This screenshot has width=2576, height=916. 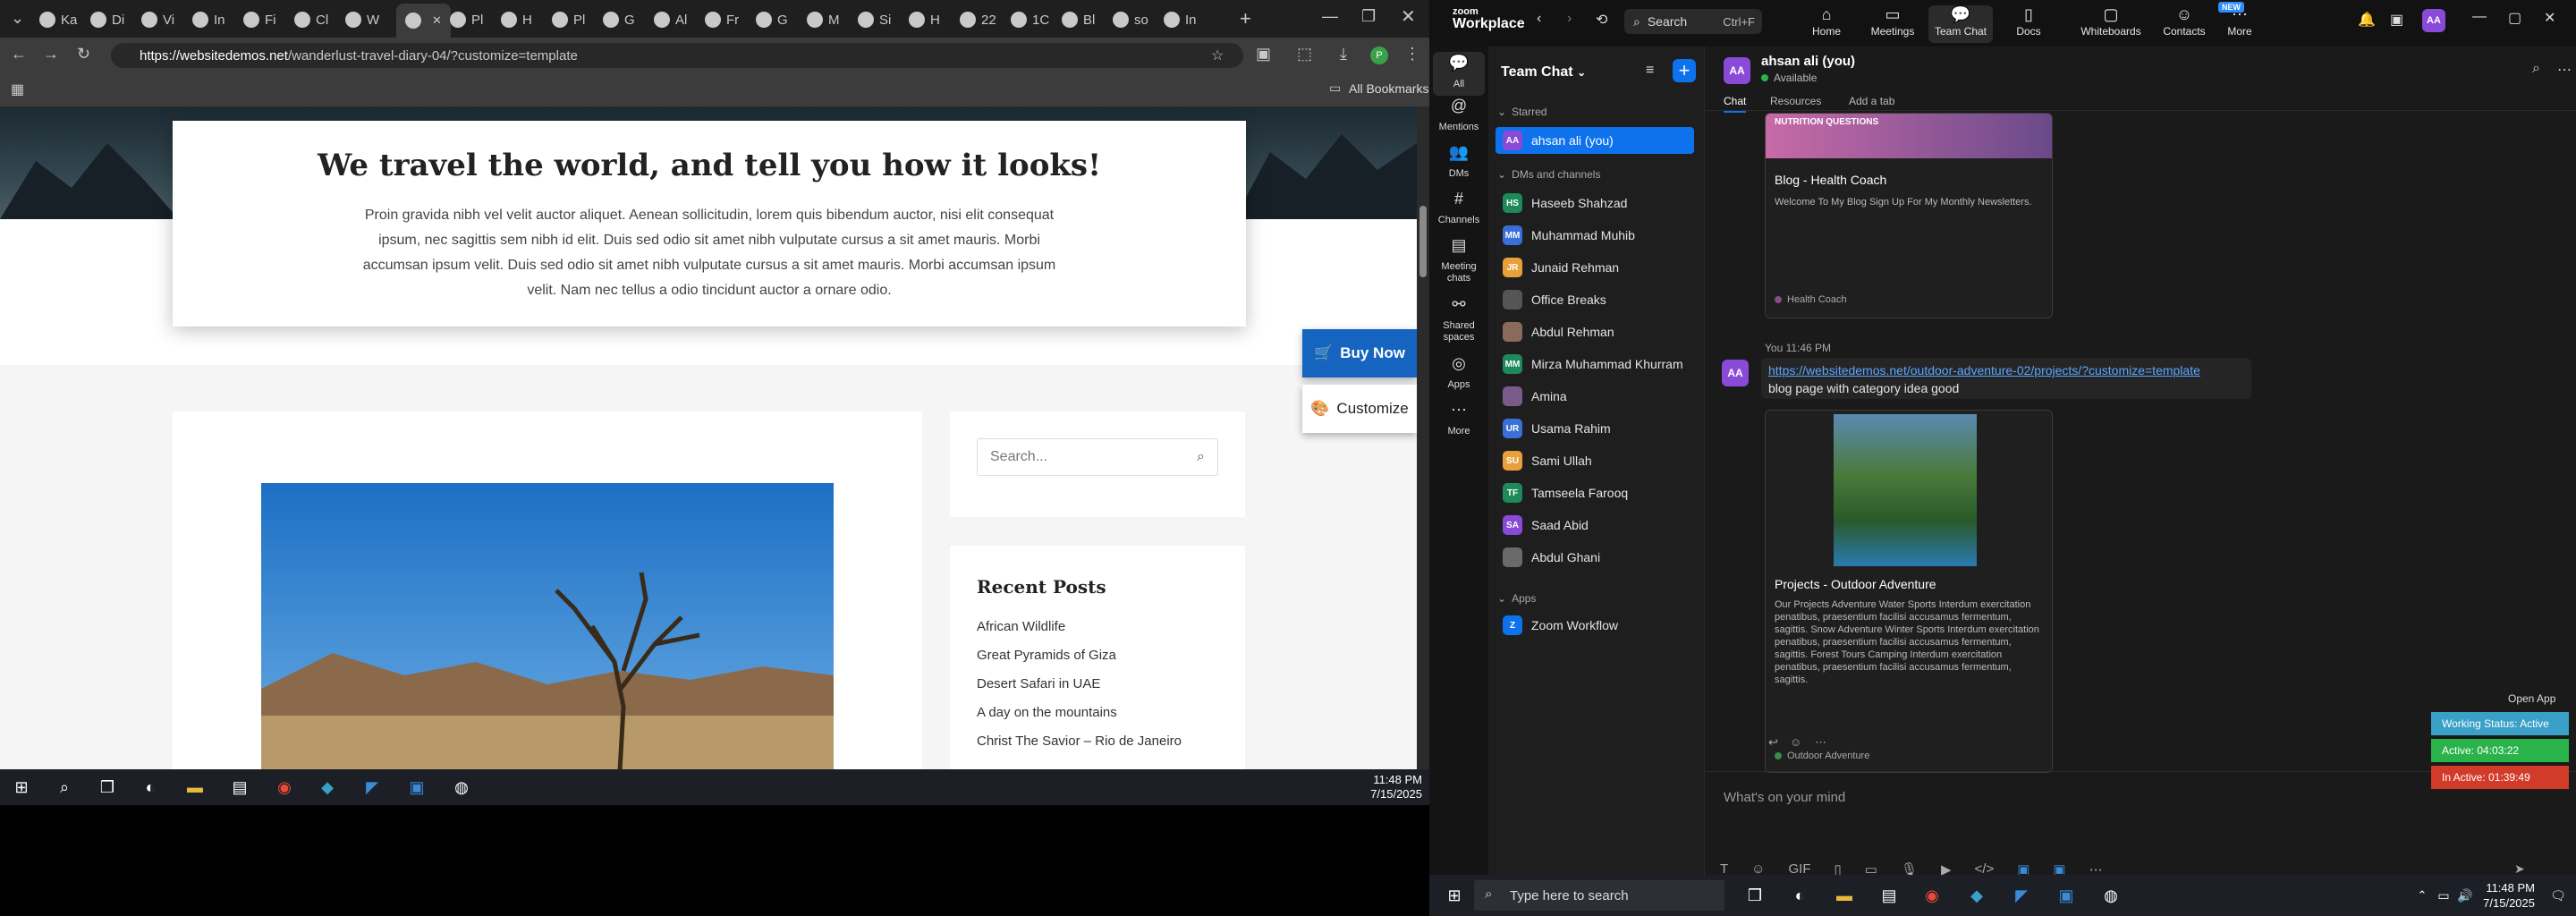 I want to click on rail-shared-spaces: ⚯ Shared spaces, so click(x=1459, y=320).